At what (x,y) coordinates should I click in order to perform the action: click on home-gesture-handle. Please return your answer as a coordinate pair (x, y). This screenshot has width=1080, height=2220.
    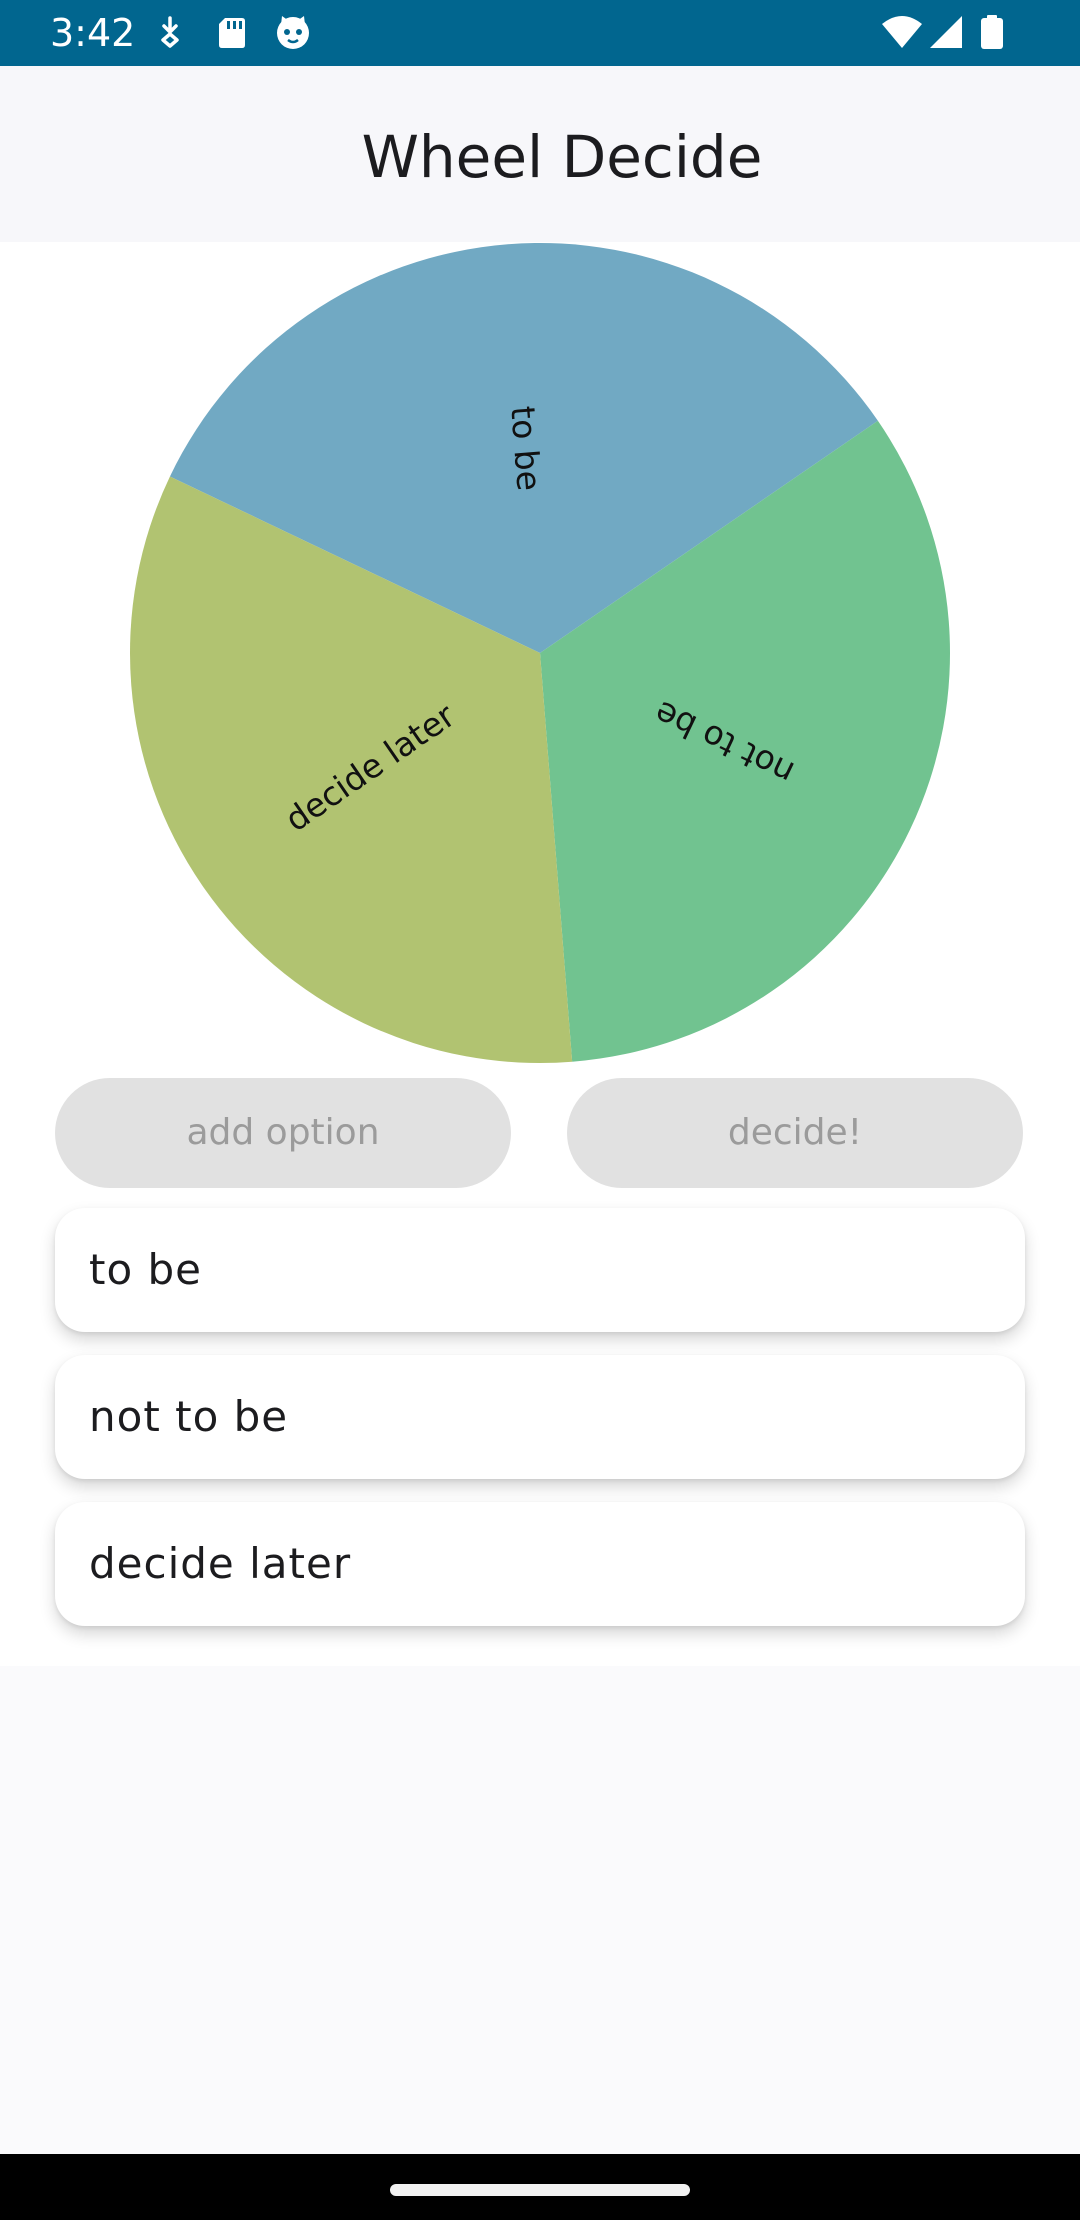
    Looking at the image, I should click on (540, 2190).